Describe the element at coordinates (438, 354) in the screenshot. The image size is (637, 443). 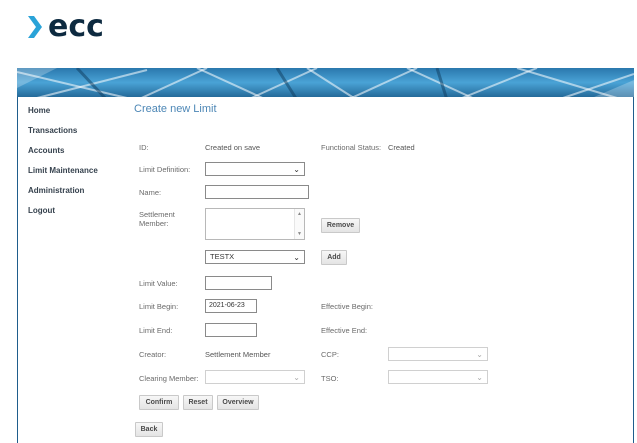
I see `ccp-select: ⌄` at that location.